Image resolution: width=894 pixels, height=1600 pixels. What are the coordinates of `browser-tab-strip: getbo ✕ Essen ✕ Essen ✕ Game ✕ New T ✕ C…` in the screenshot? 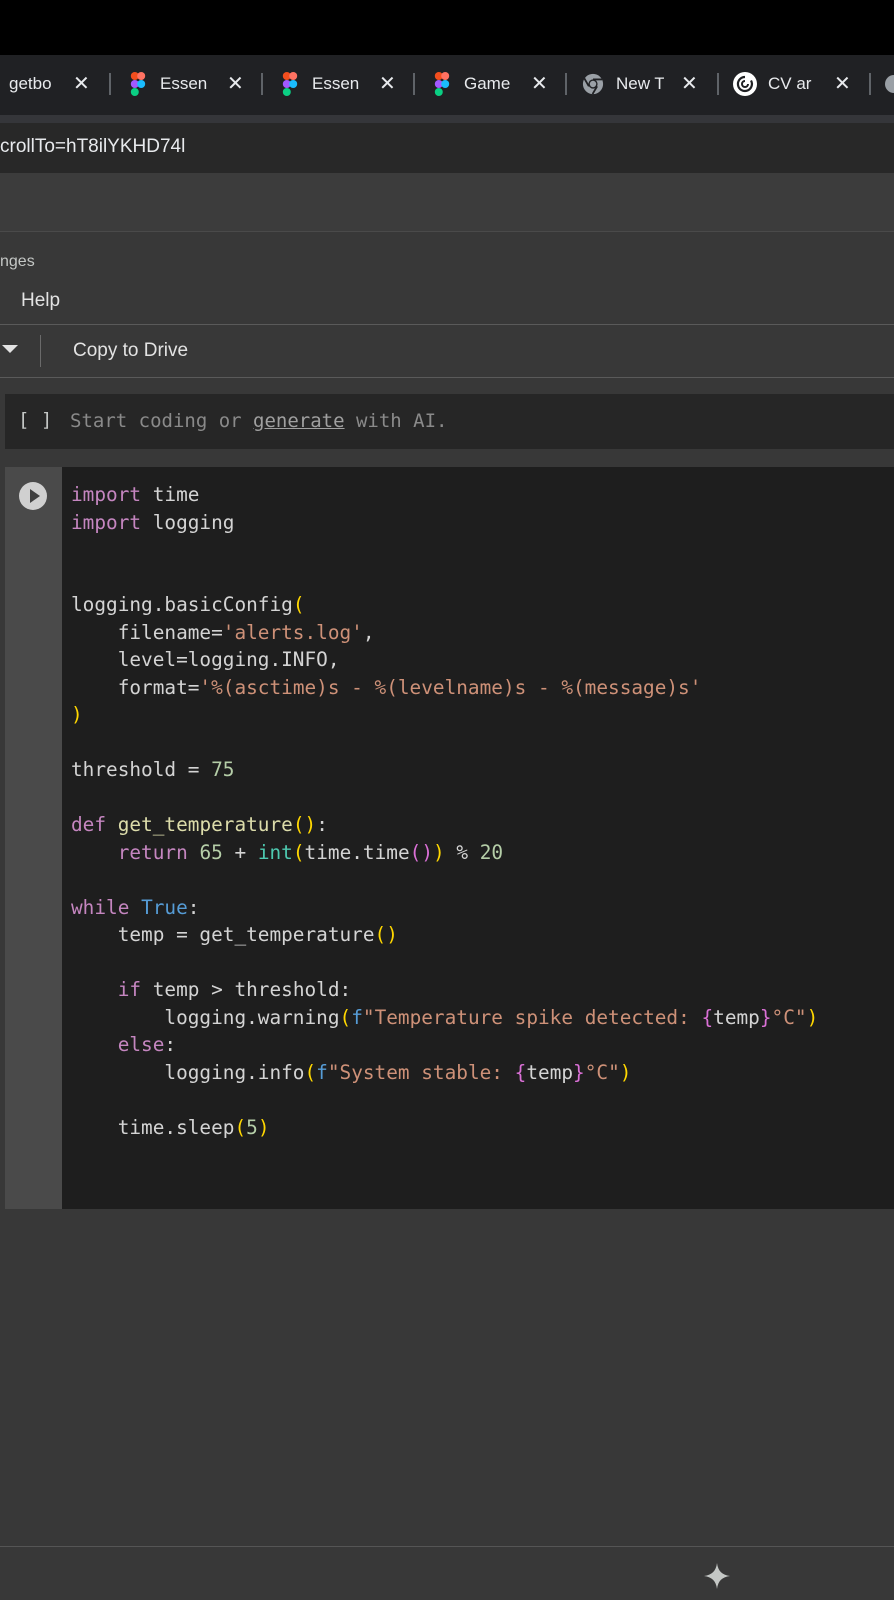 It's located at (447, 85).